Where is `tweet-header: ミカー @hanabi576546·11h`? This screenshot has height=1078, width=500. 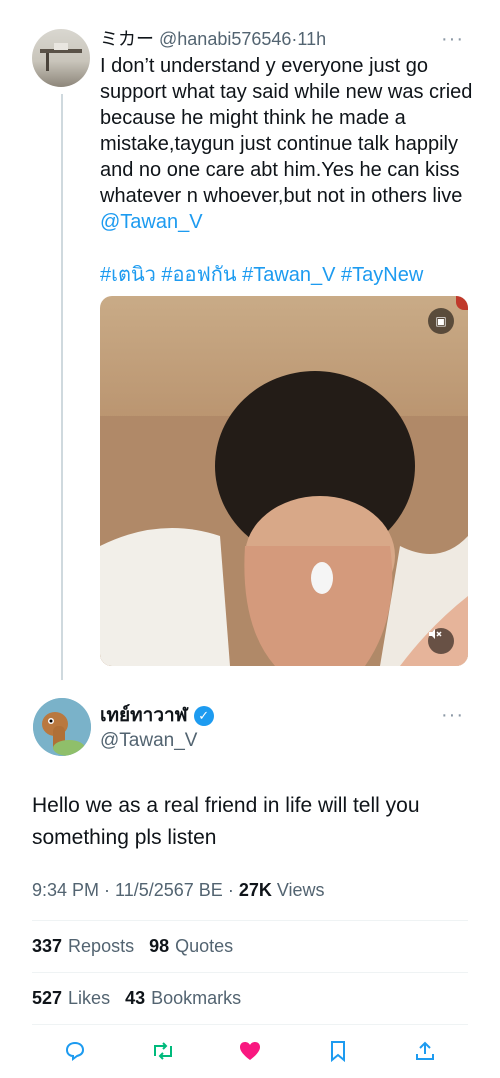 tweet-header: ミカー @hanabi576546·11h is located at coordinates (213, 39).